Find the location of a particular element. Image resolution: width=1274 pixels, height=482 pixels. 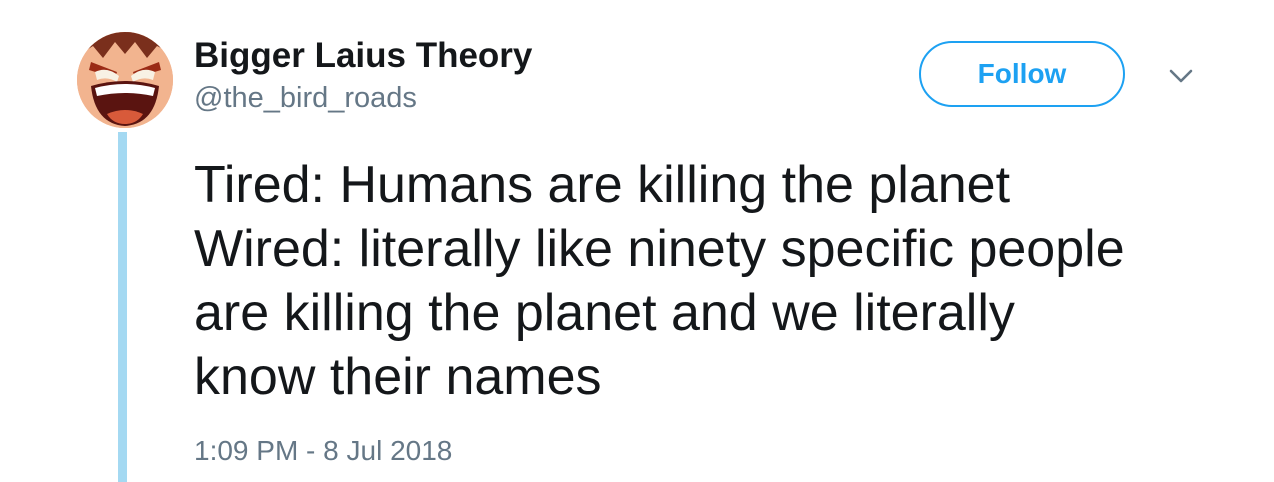

user-handle: @the_bird_roads is located at coordinates (305, 98).